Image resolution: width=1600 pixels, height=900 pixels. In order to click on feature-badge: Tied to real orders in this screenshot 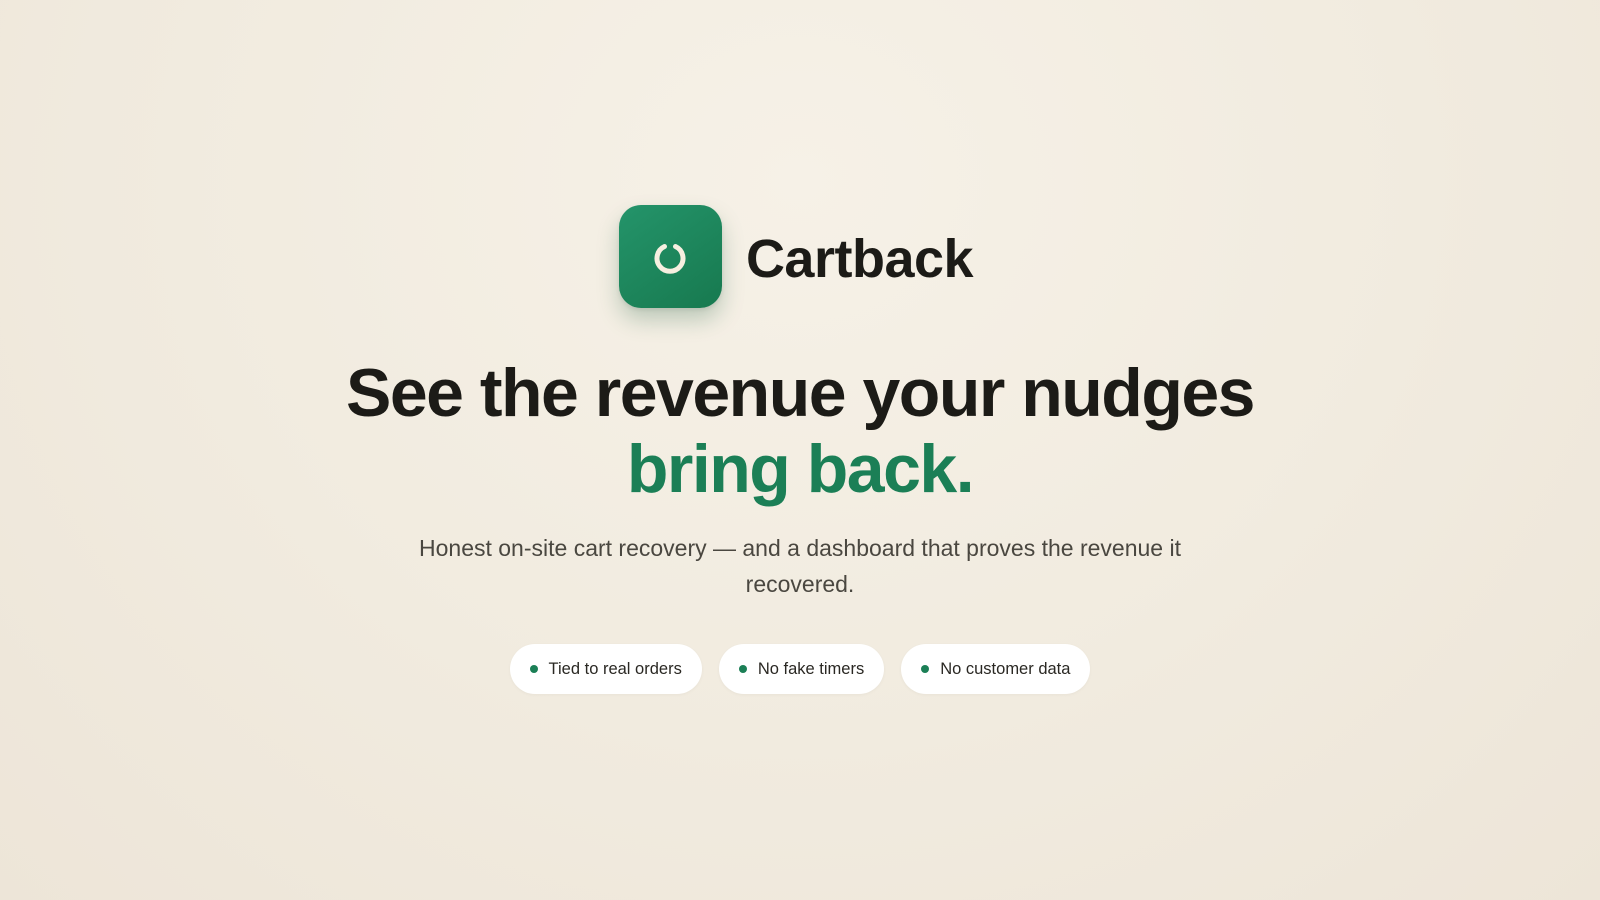, I will do `click(605, 669)`.